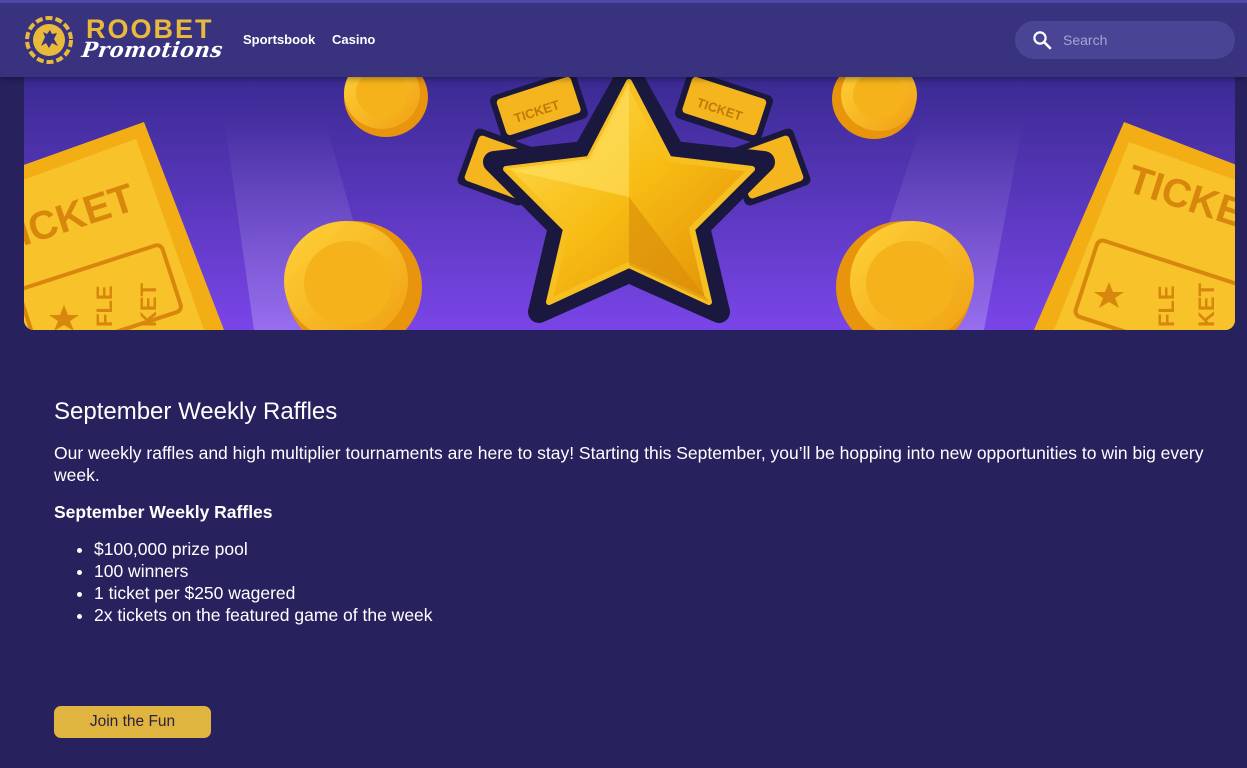 Image resolution: width=1247 pixels, height=768 pixels. Describe the element at coordinates (623, 38) in the screenshot. I see `top-header: ROOBET Promotions Sportsbook Casino` at that location.